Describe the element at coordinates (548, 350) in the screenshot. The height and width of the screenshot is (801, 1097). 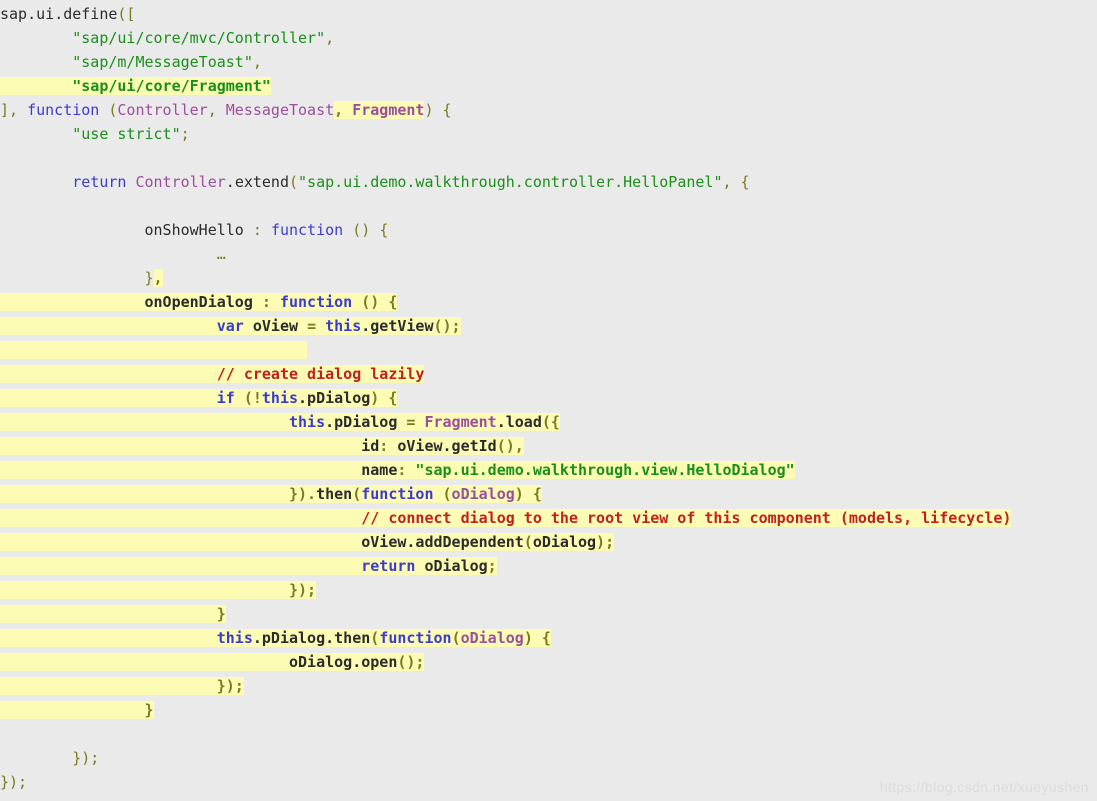
I see `code-line` at that location.